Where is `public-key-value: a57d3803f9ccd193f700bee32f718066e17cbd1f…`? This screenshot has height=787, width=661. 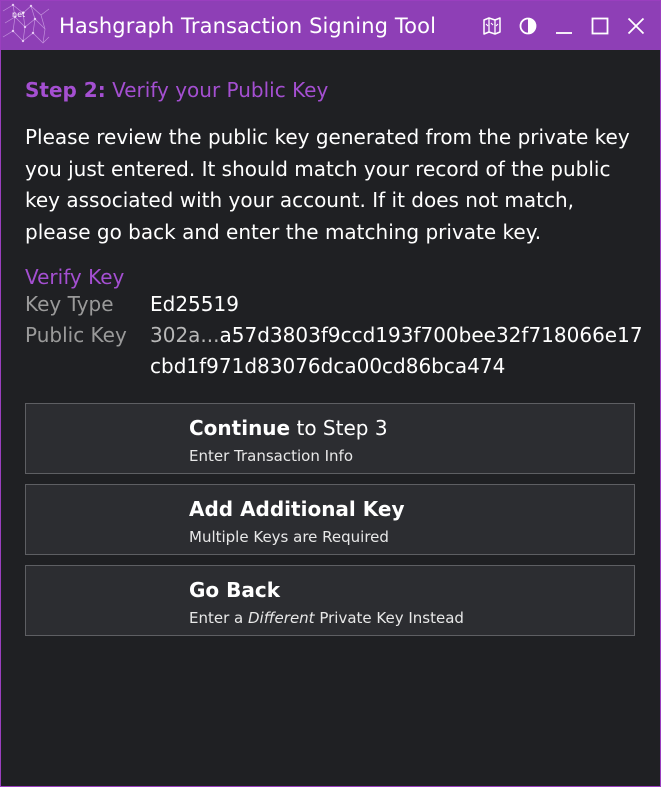
public-key-value: a57d3803f9ccd193f700bee32f718066e17cbd1f… is located at coordinates (396, 350).